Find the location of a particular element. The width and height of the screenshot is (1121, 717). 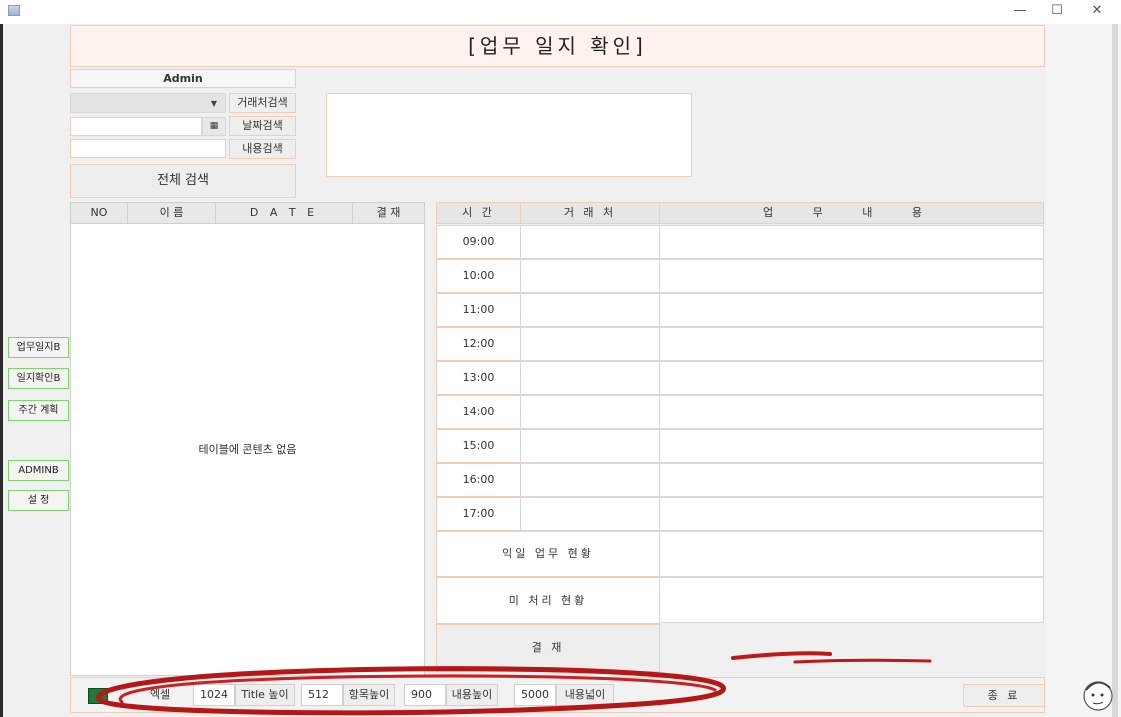

column-header-approval: 결 재 is located at coordinates (388, 213).